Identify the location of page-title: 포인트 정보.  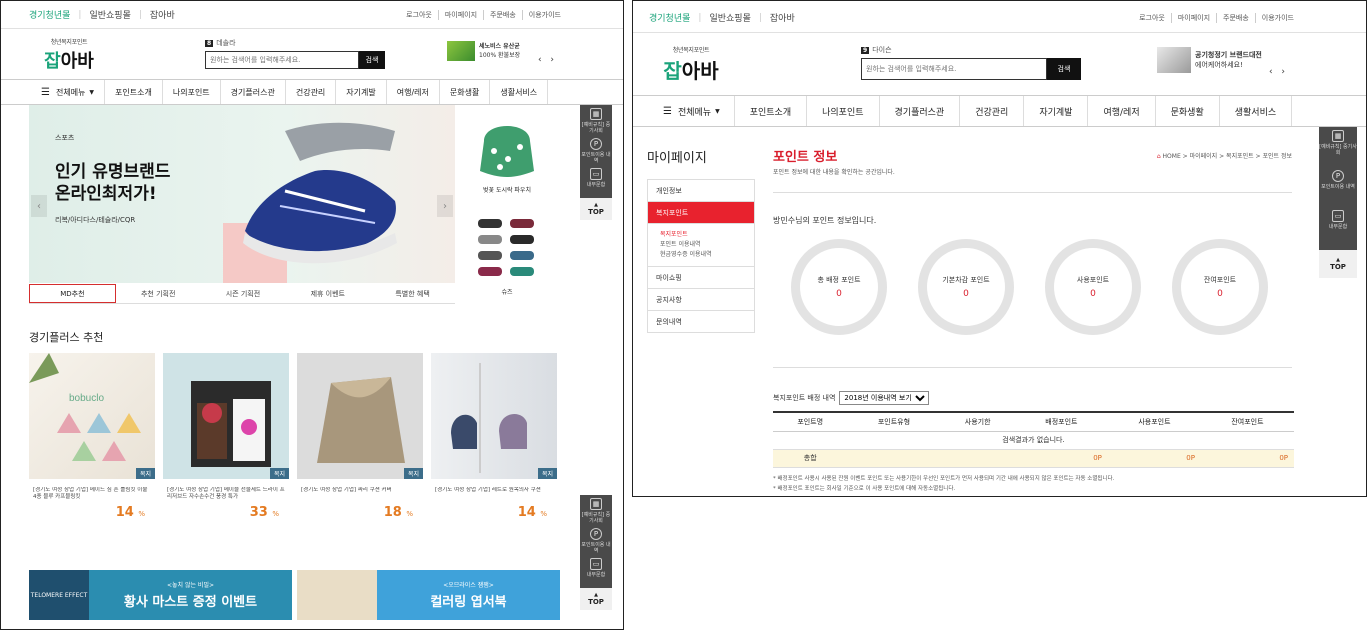
(805, 157).